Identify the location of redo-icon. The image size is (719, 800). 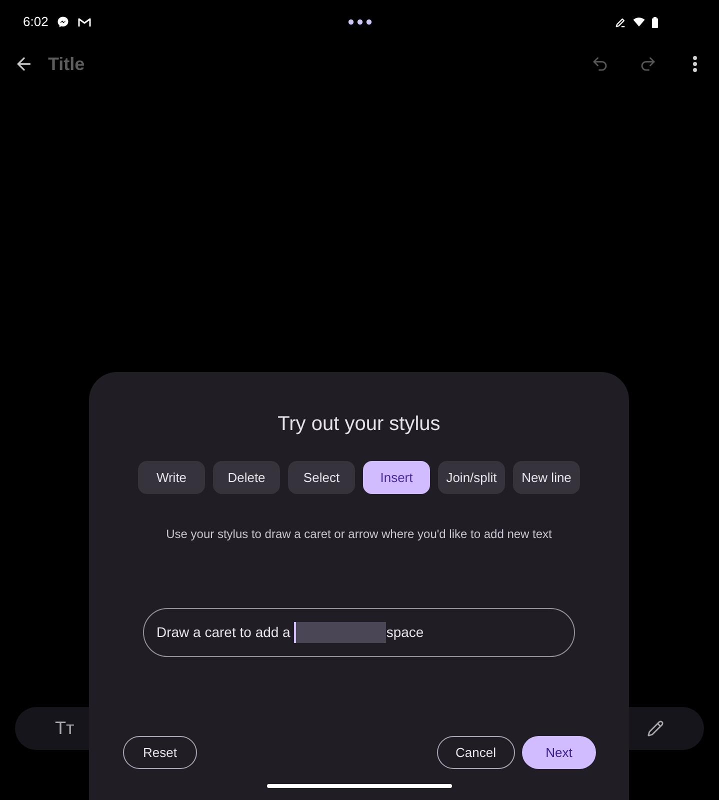
(648, 64).